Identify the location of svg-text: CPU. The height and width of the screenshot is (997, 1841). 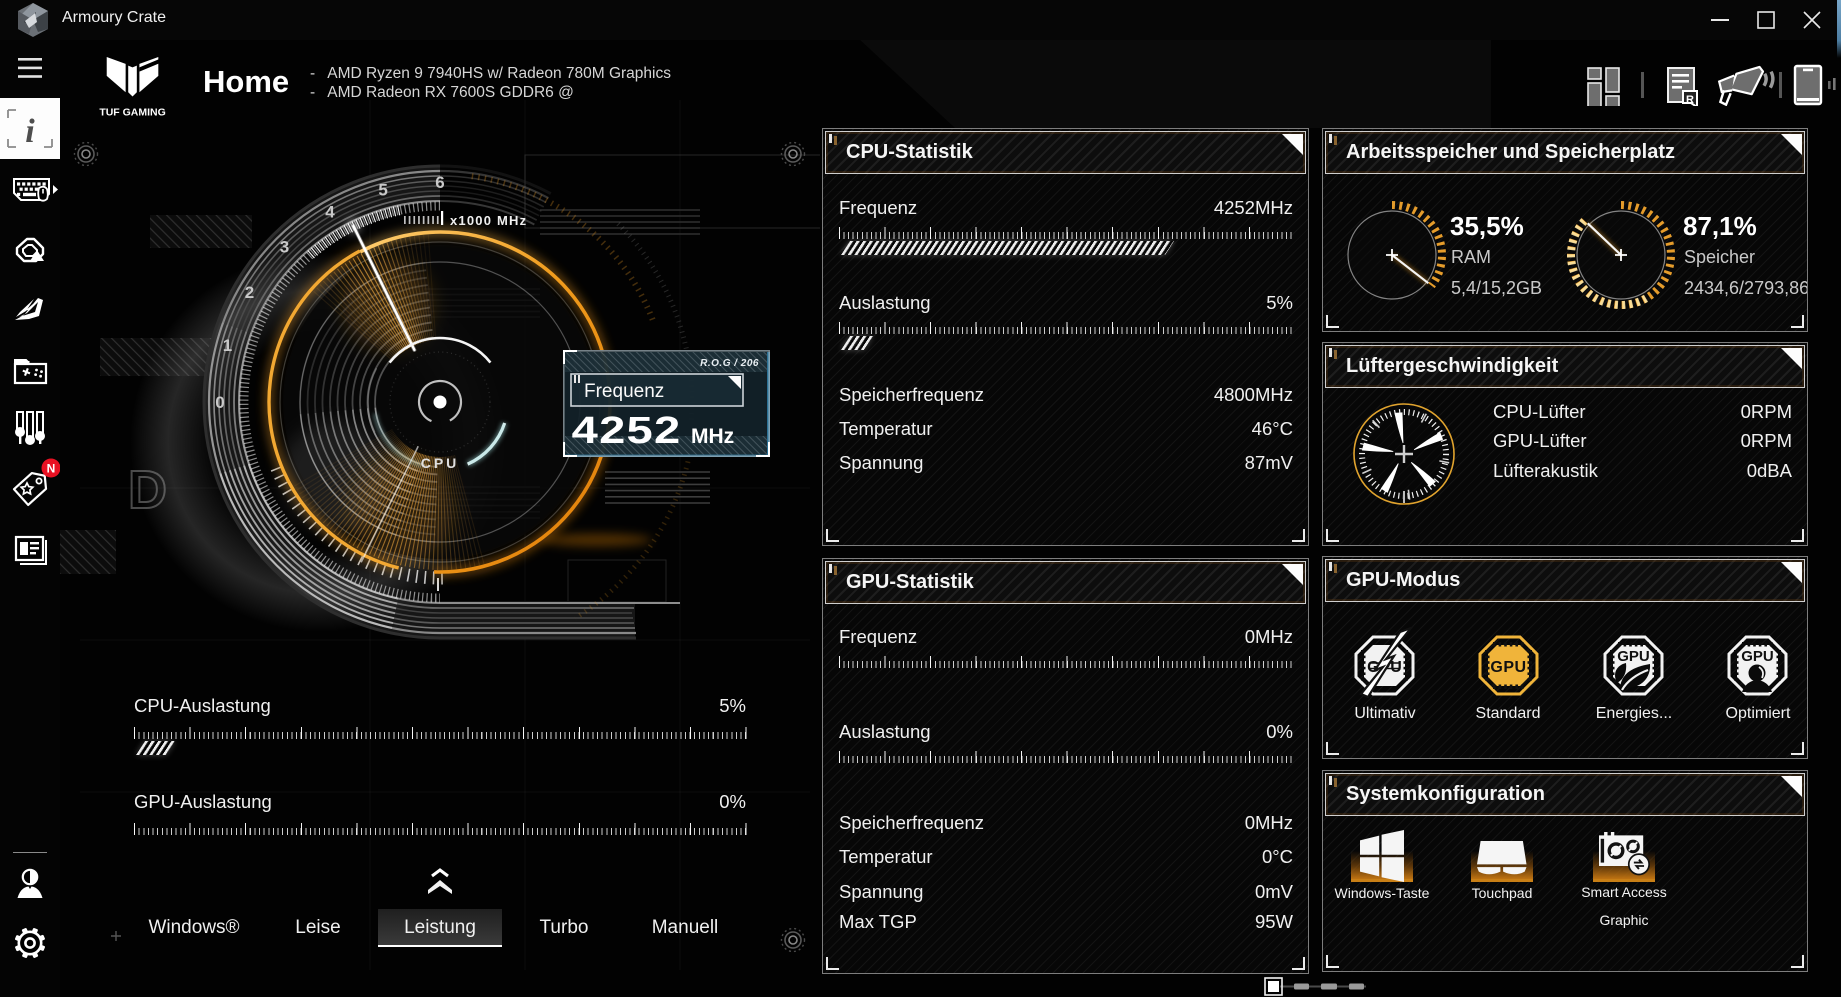
(440, 463).